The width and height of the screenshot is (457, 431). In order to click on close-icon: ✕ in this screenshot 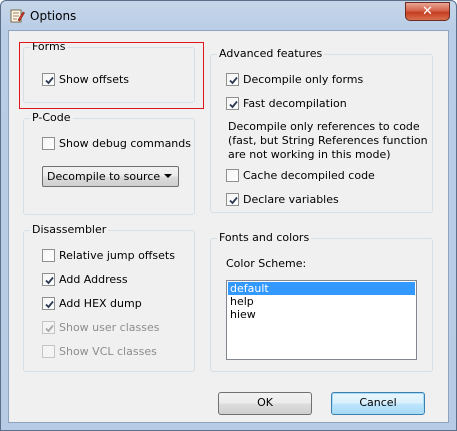, I will do `click(427, 11)`.